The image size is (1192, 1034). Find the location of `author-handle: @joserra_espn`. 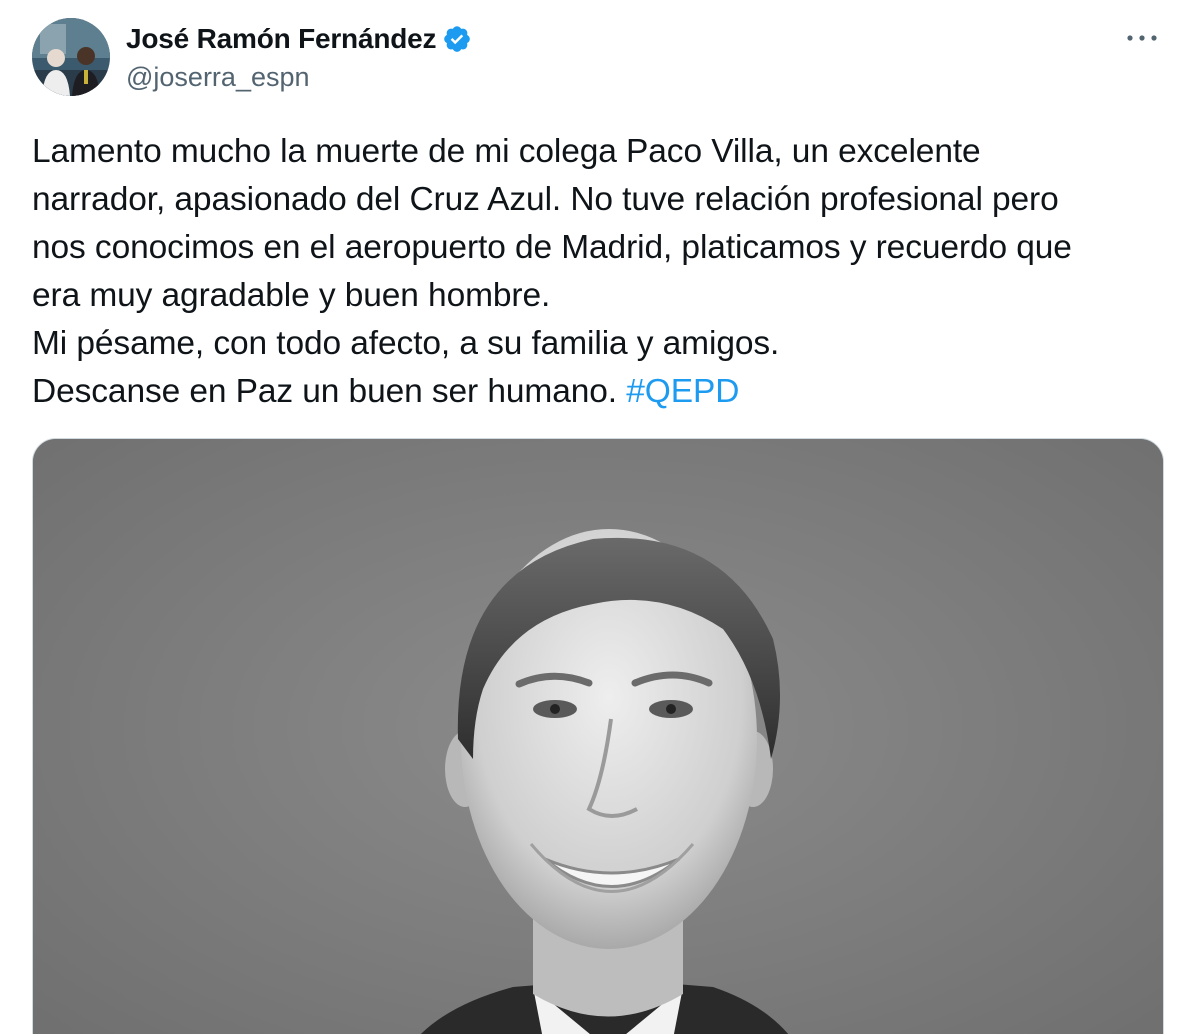

author-handle: @joserra_espn is located at coordinates (299, 77).